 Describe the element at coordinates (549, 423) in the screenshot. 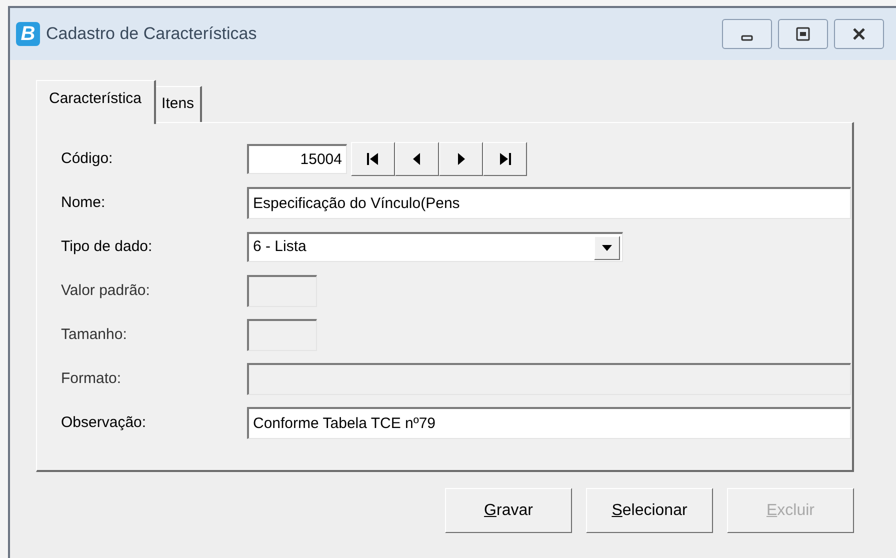

I see `text-field: Conforme Tabela TCE nº79` at that location.